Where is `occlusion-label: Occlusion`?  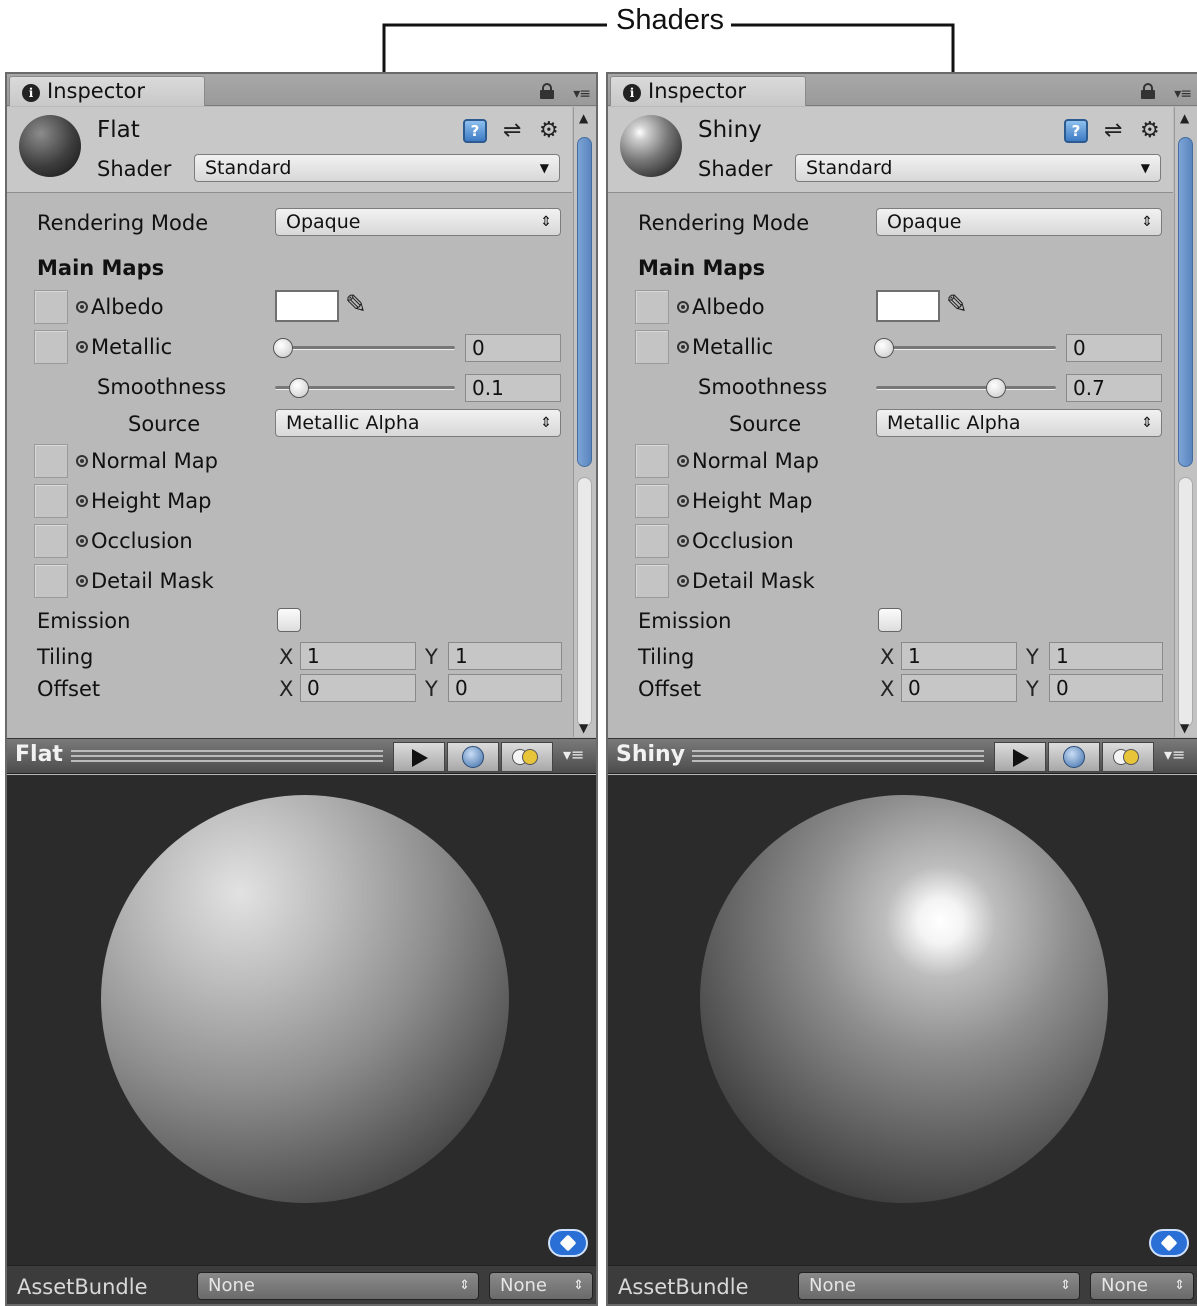 occlusion-label: Occlusion is located at coordinates (735, 541).